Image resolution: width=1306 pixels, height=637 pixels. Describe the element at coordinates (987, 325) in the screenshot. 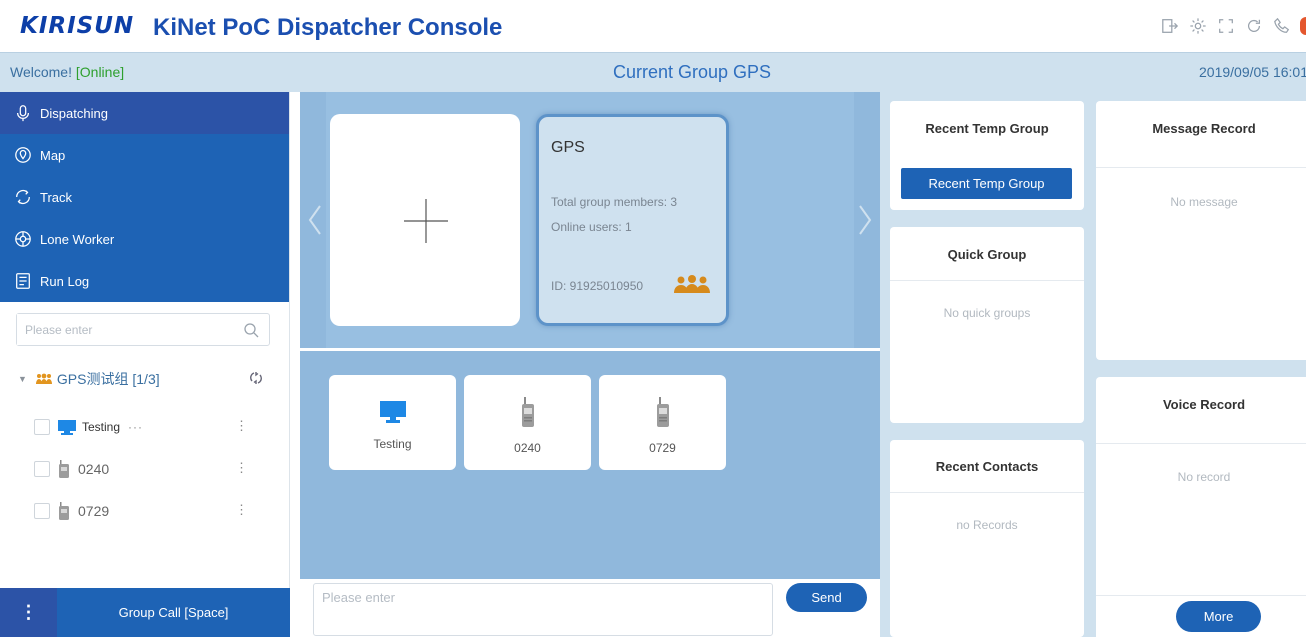

I see `quick-group-panel: Quick Group No quick groups` at that location.